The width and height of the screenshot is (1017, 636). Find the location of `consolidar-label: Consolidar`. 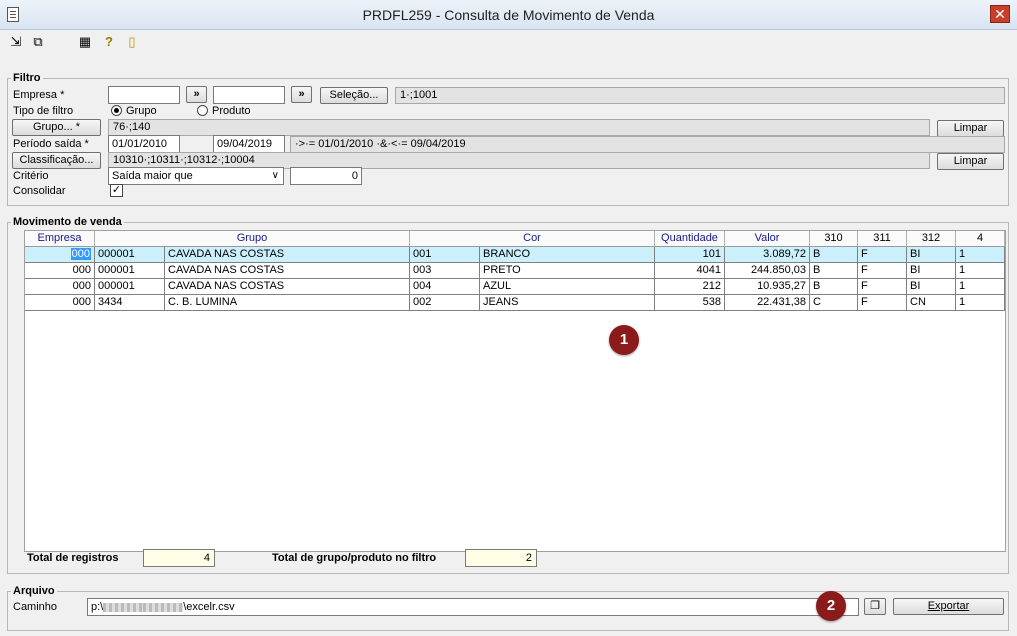

consolidar-label: Consolidar is located at coordinates (39, 191).